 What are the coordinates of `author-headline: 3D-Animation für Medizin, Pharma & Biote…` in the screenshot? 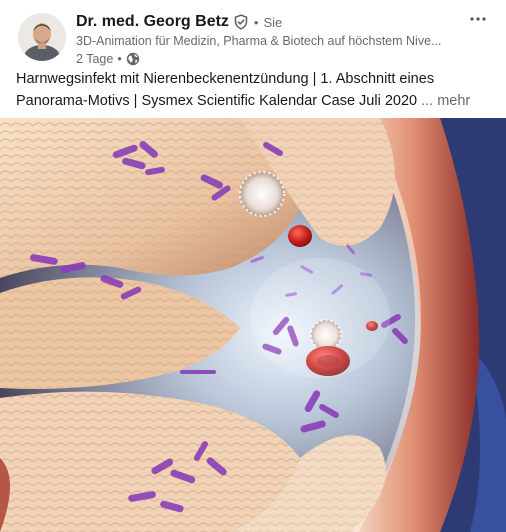 It's located at (259, 41).